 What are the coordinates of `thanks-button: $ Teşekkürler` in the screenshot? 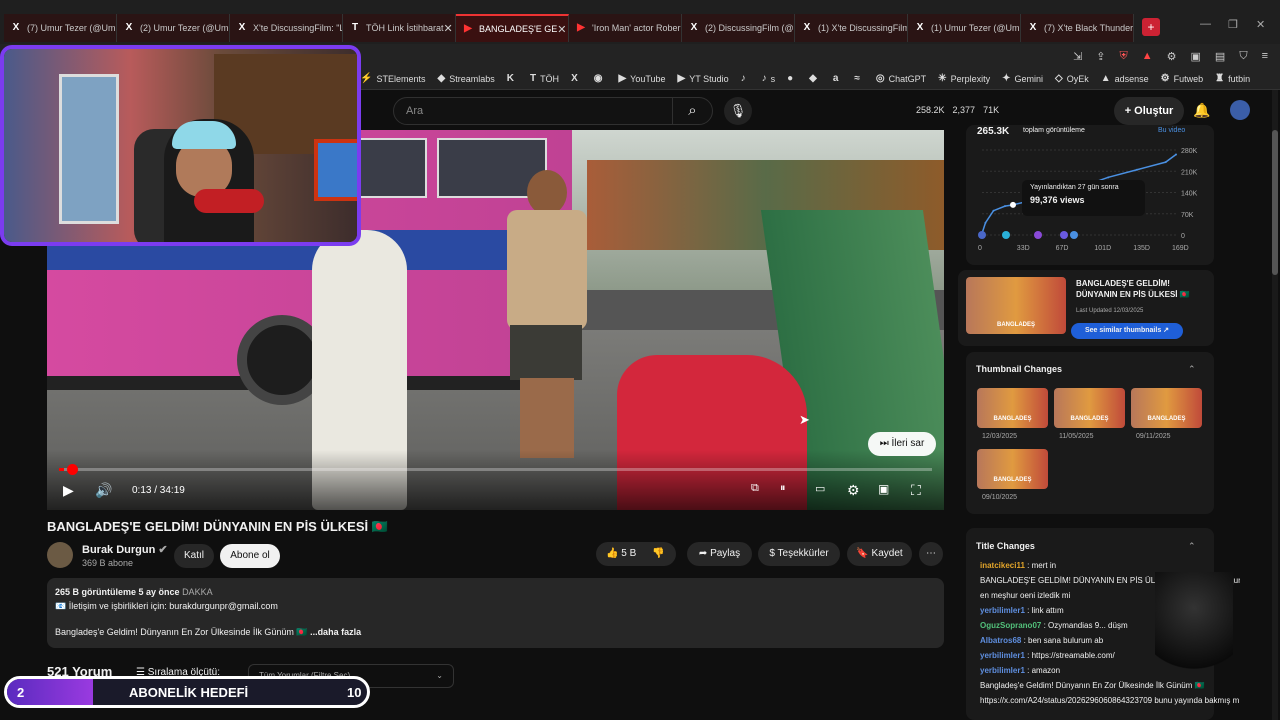 It's located at (799, 554).